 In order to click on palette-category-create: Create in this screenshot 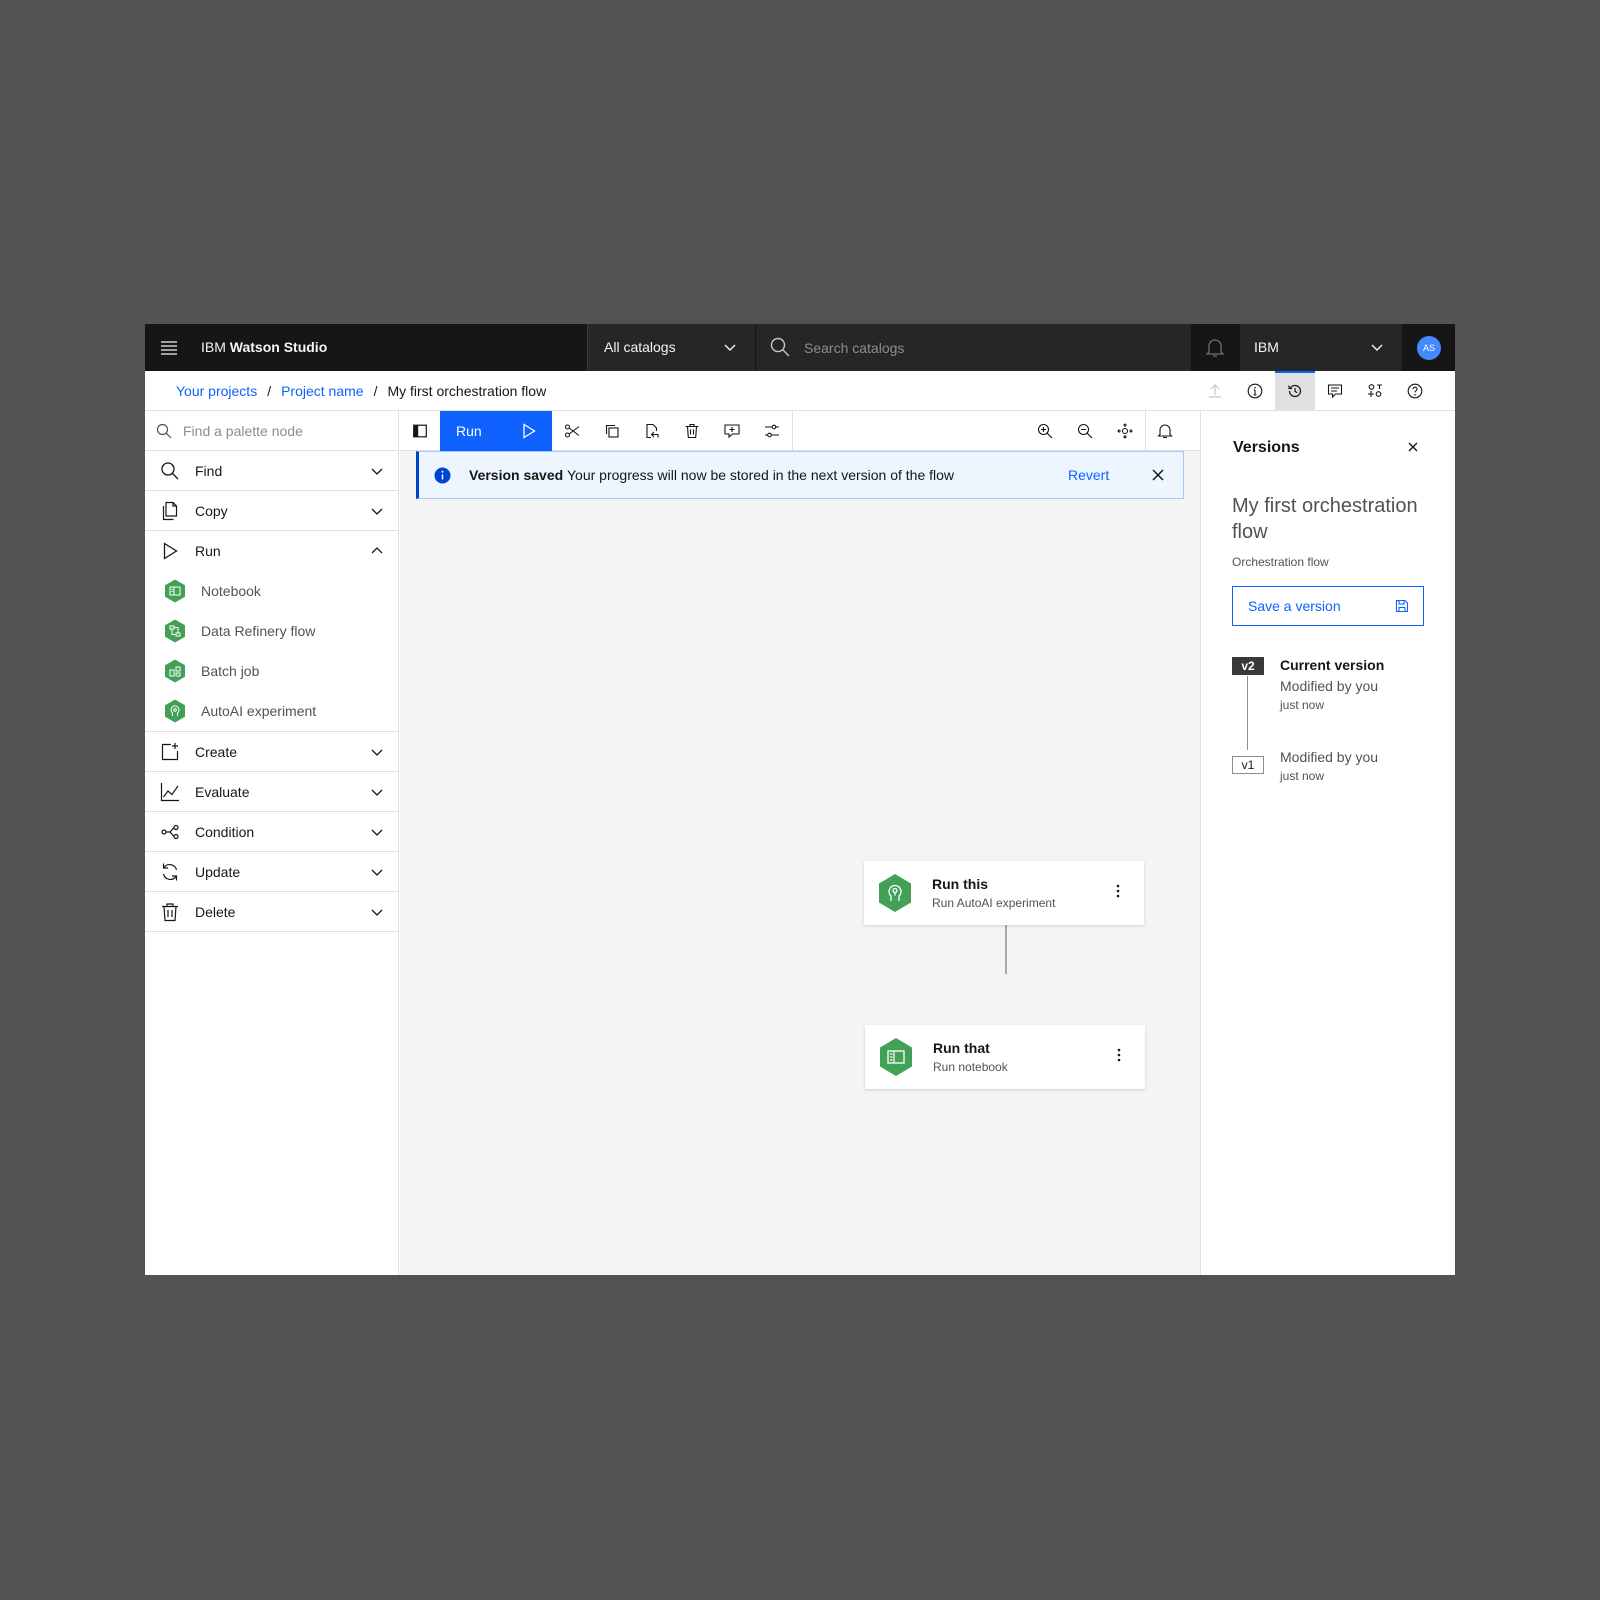, I will do `click(271, 752)`.